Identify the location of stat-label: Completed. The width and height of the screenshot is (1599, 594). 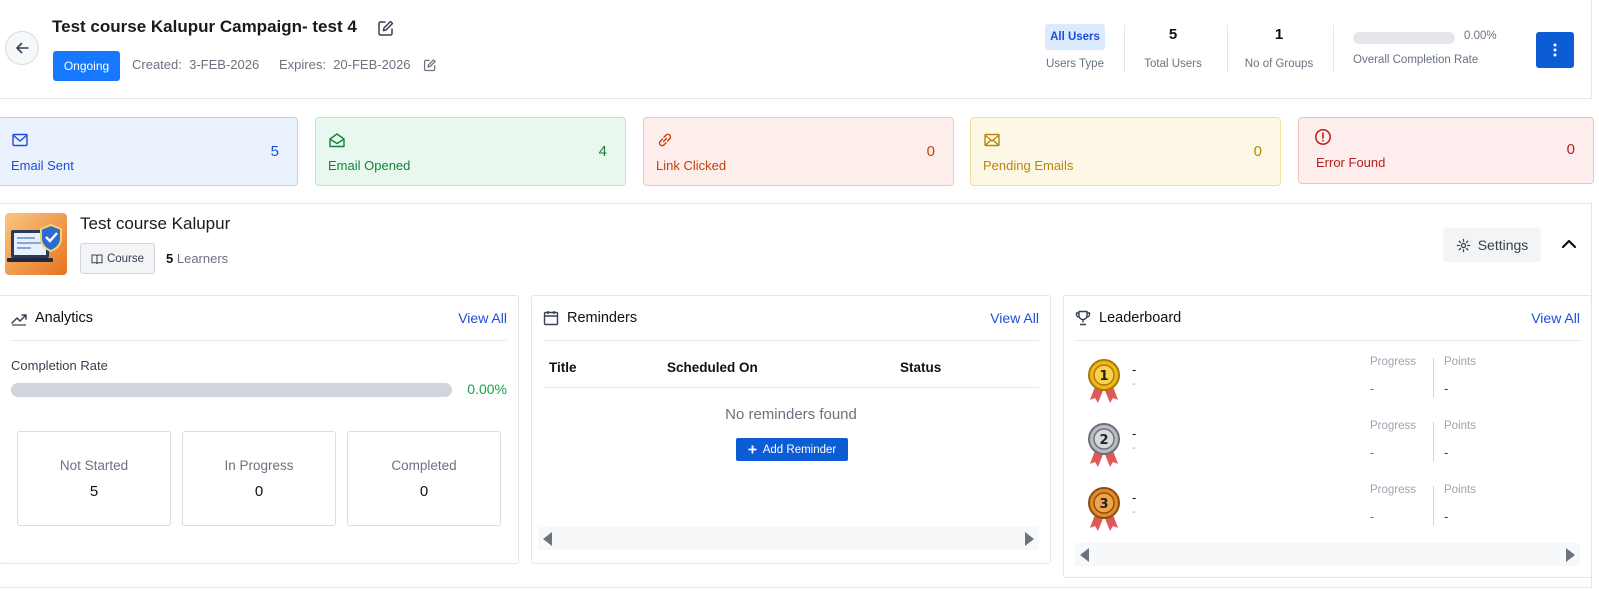
(424, 465).